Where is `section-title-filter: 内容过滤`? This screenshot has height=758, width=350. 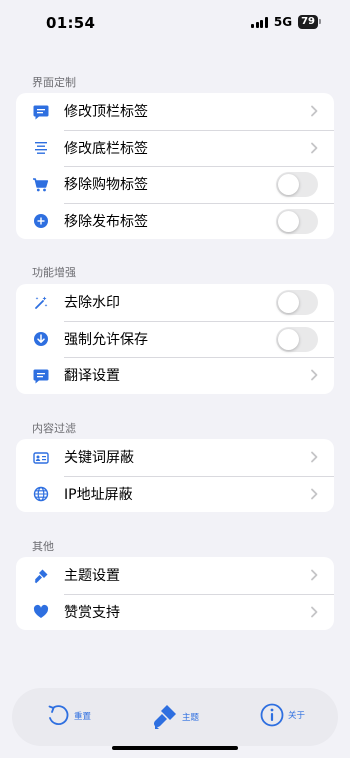
section-title-filter: 内容过滤 is located at coordinates (54, 428).